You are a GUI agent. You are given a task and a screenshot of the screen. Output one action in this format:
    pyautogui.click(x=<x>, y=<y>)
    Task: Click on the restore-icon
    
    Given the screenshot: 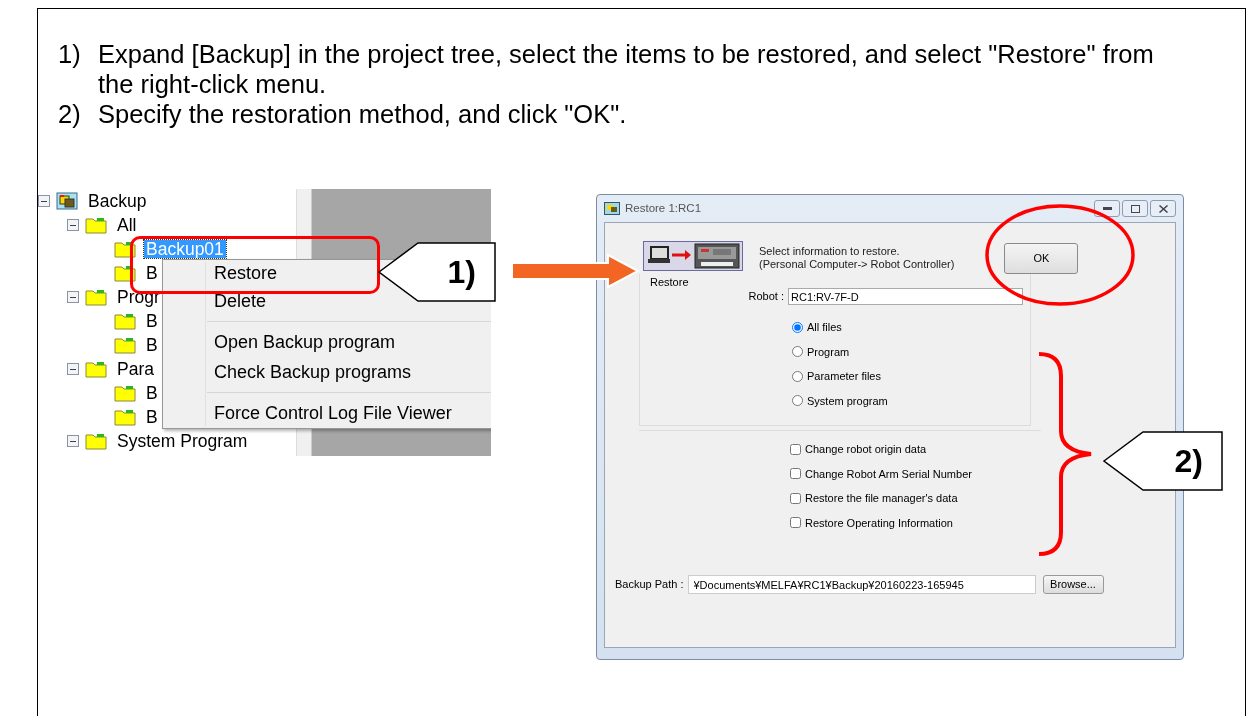 What is the action you would take?
    pyautogui.click(x=1135, y=208)
    